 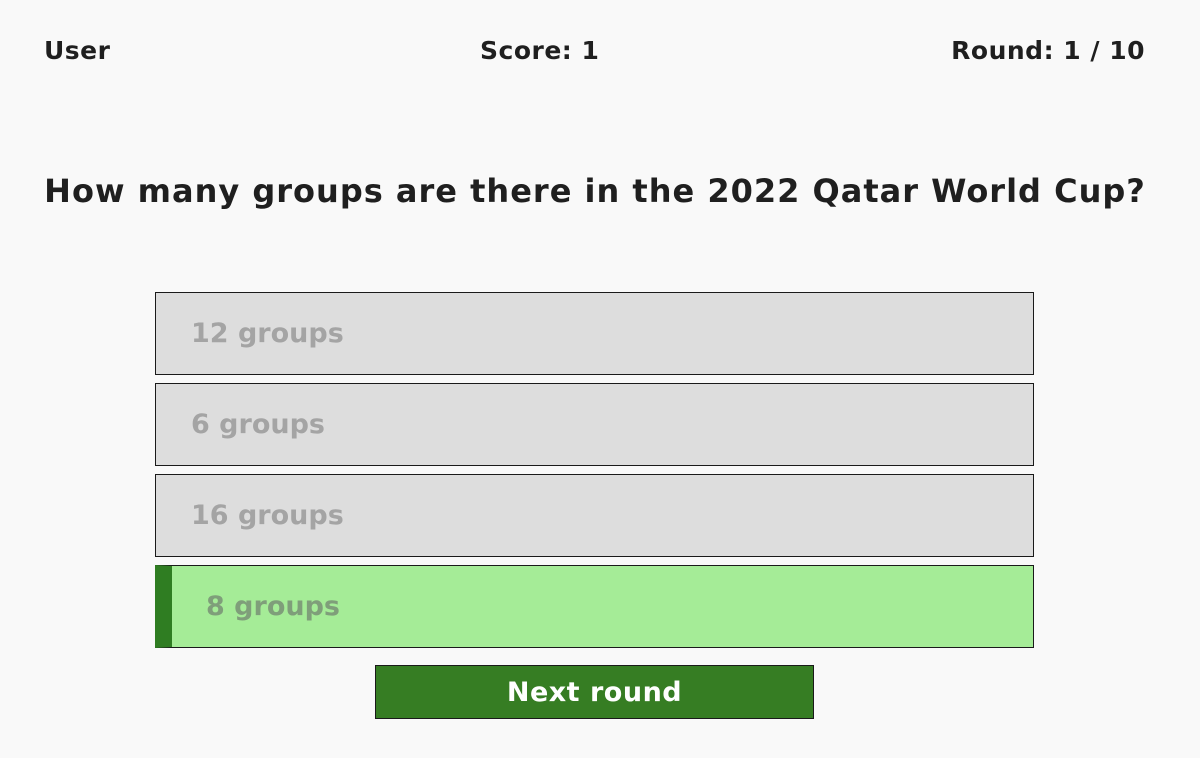 What do you see at coordinates (594, 692) in the screenshot?
I see `next-round-button: Next round` at bounding box center [594, 692].